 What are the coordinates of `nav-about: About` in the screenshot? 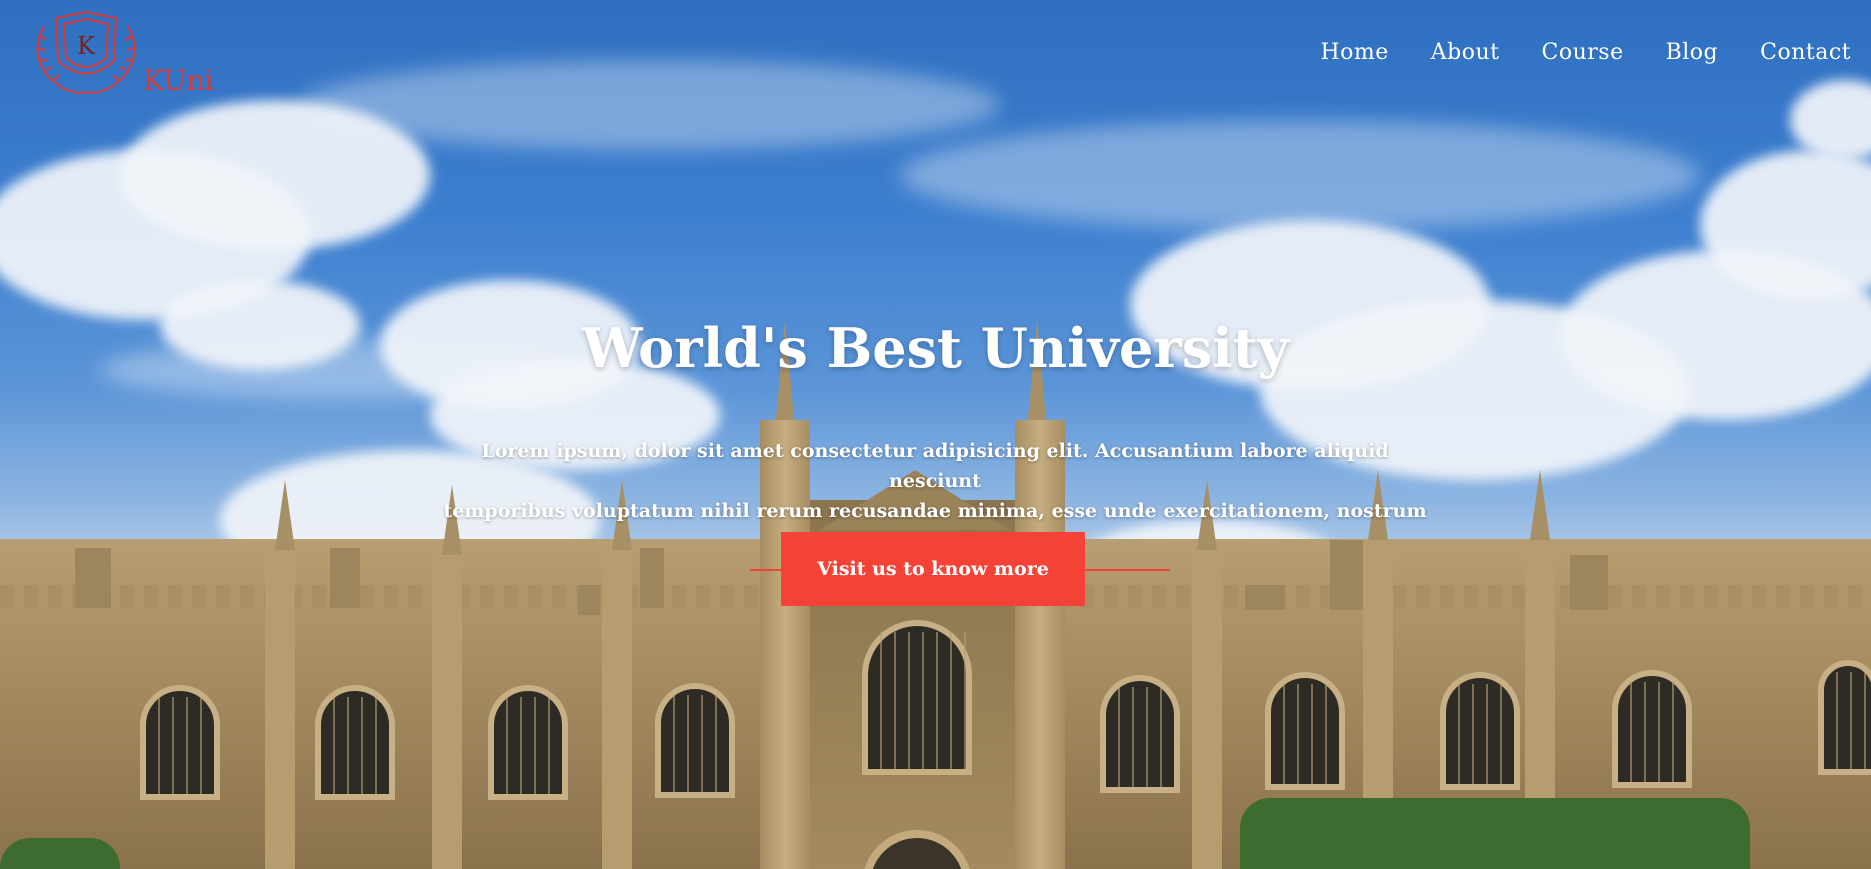 It's located at (1465, 52).